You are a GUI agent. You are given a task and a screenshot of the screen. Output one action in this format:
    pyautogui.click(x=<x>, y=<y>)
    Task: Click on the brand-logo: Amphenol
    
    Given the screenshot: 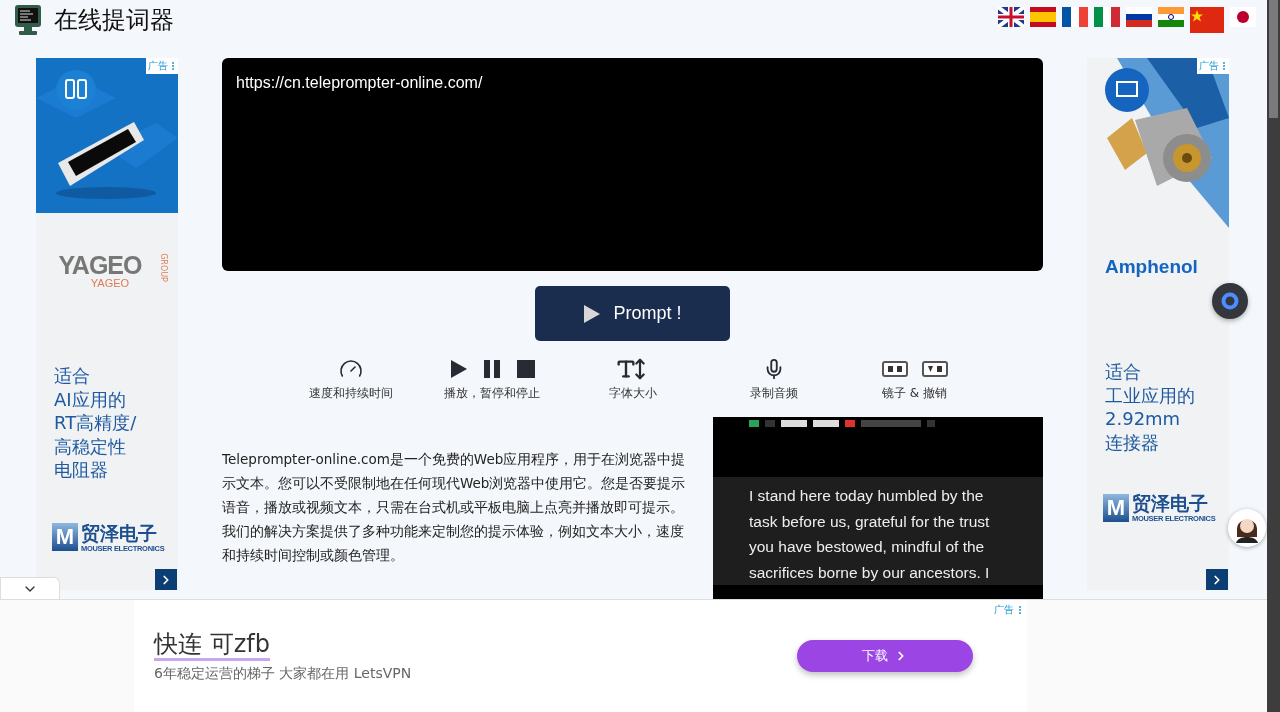 What is the action you would take?
    pyautogui.click(x=1151, y=267)
    